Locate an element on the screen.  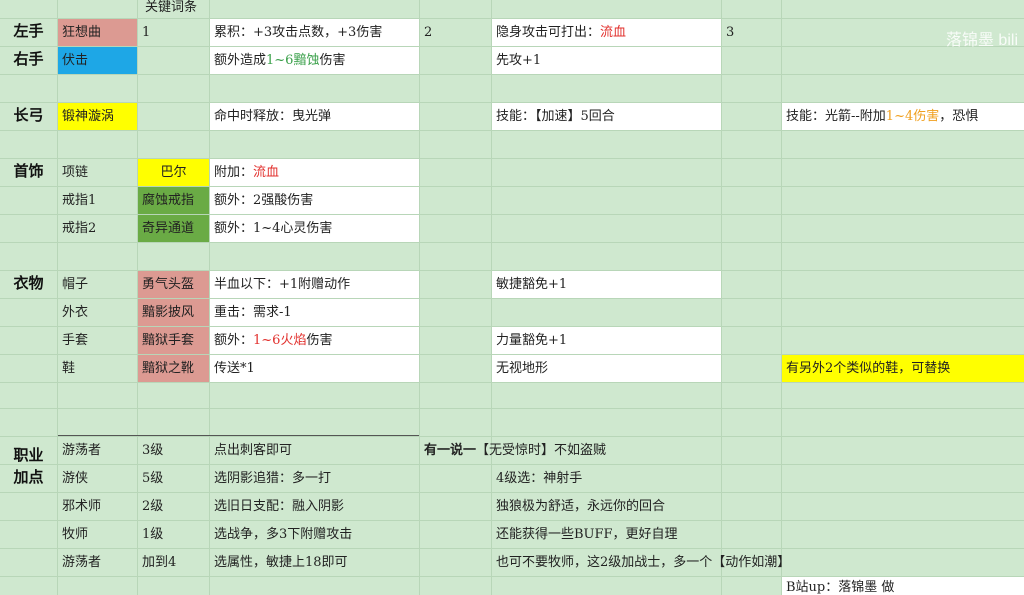
watermark-logo: 落锦墨 bili is located at coordinates (981, 40).